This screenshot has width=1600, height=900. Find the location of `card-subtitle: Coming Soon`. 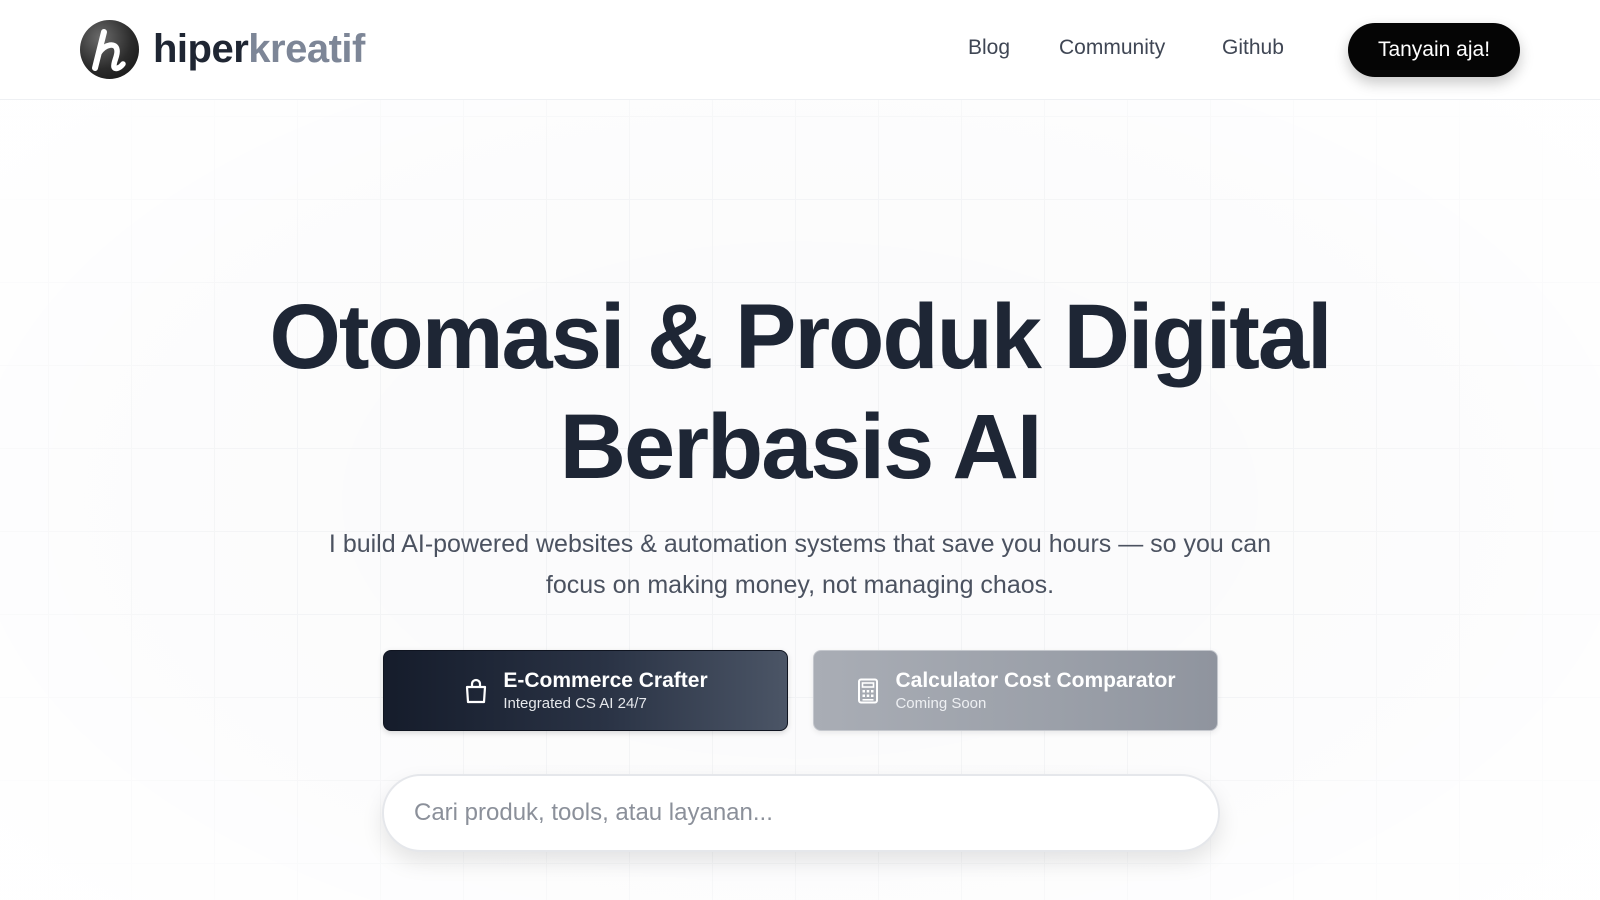

card-subtitle: Coming Soon is located at coordinates (941, 703).